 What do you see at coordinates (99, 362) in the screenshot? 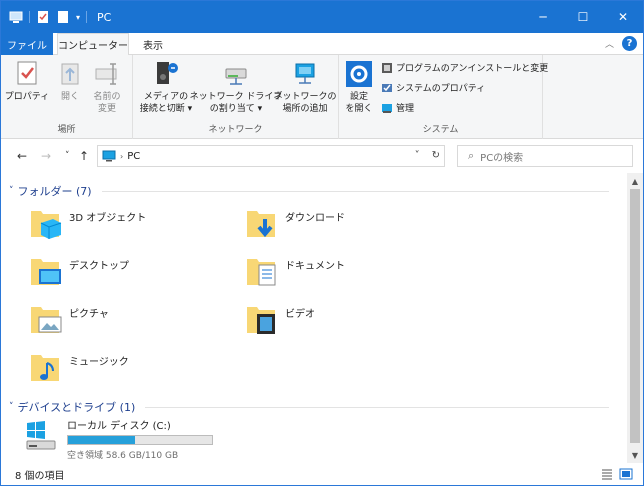
I see `folder-name: ミュージック` at bounding box center [99, 362].